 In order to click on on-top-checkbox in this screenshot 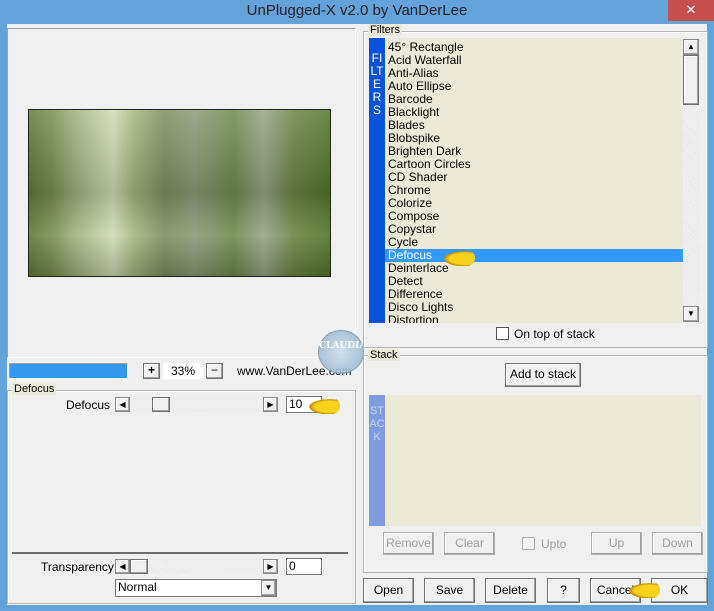, I will do `click(502, 333)`.